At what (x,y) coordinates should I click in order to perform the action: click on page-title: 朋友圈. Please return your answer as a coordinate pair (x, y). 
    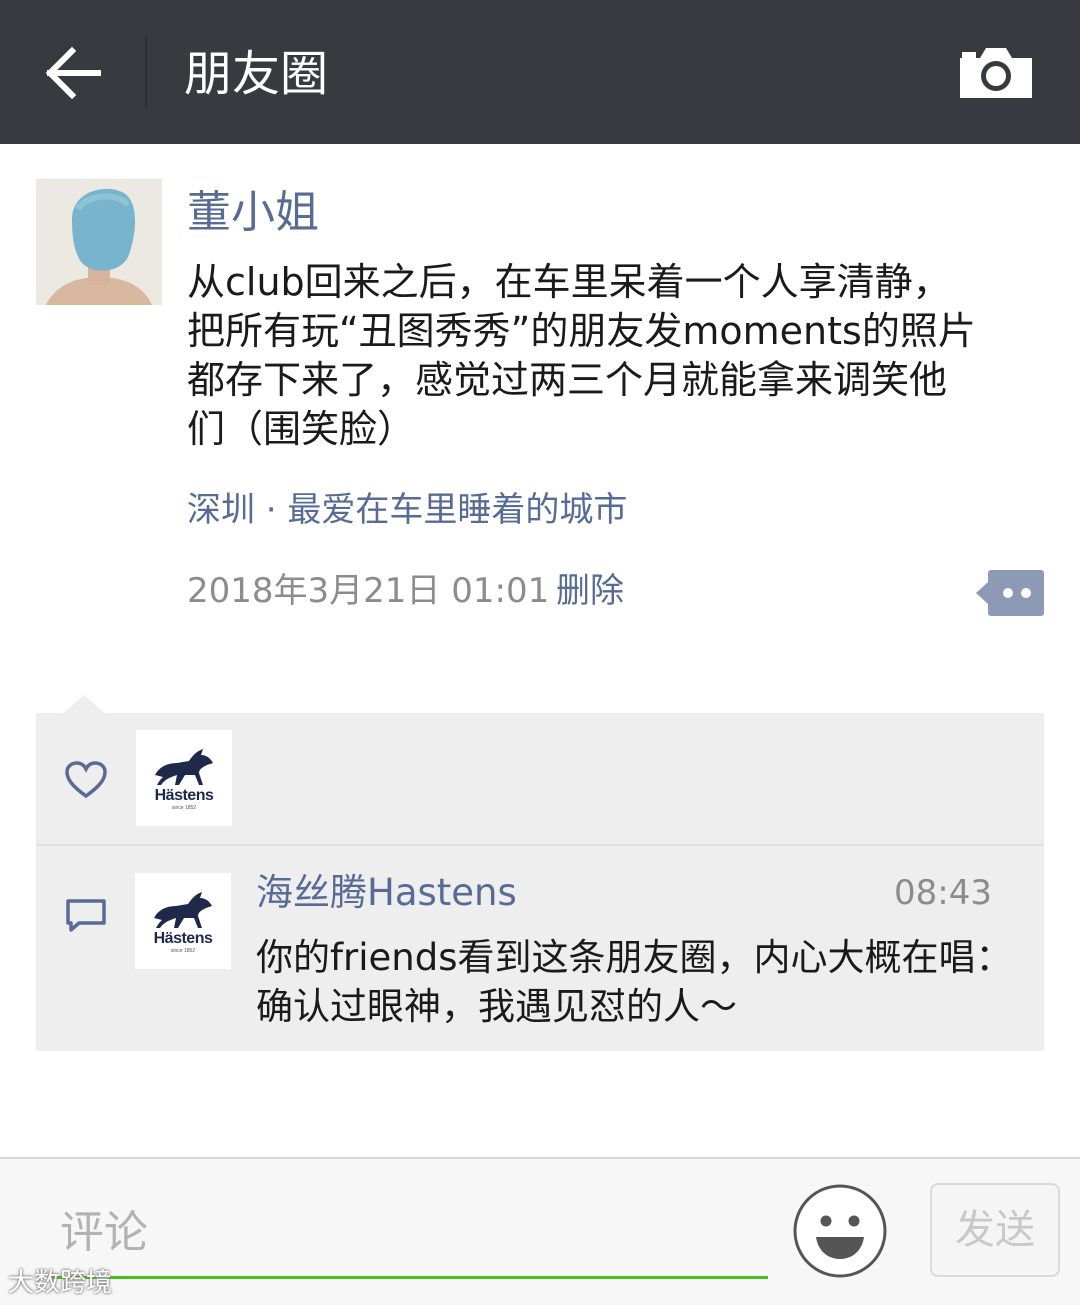
    Looking at the image, I should click on (256, 74).